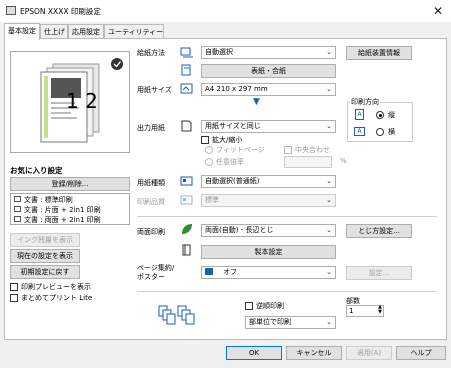 The image size is (451, 368). I want to click on list-item: 文書 : 片面 + 2in1 印刷, so click(62, 210).